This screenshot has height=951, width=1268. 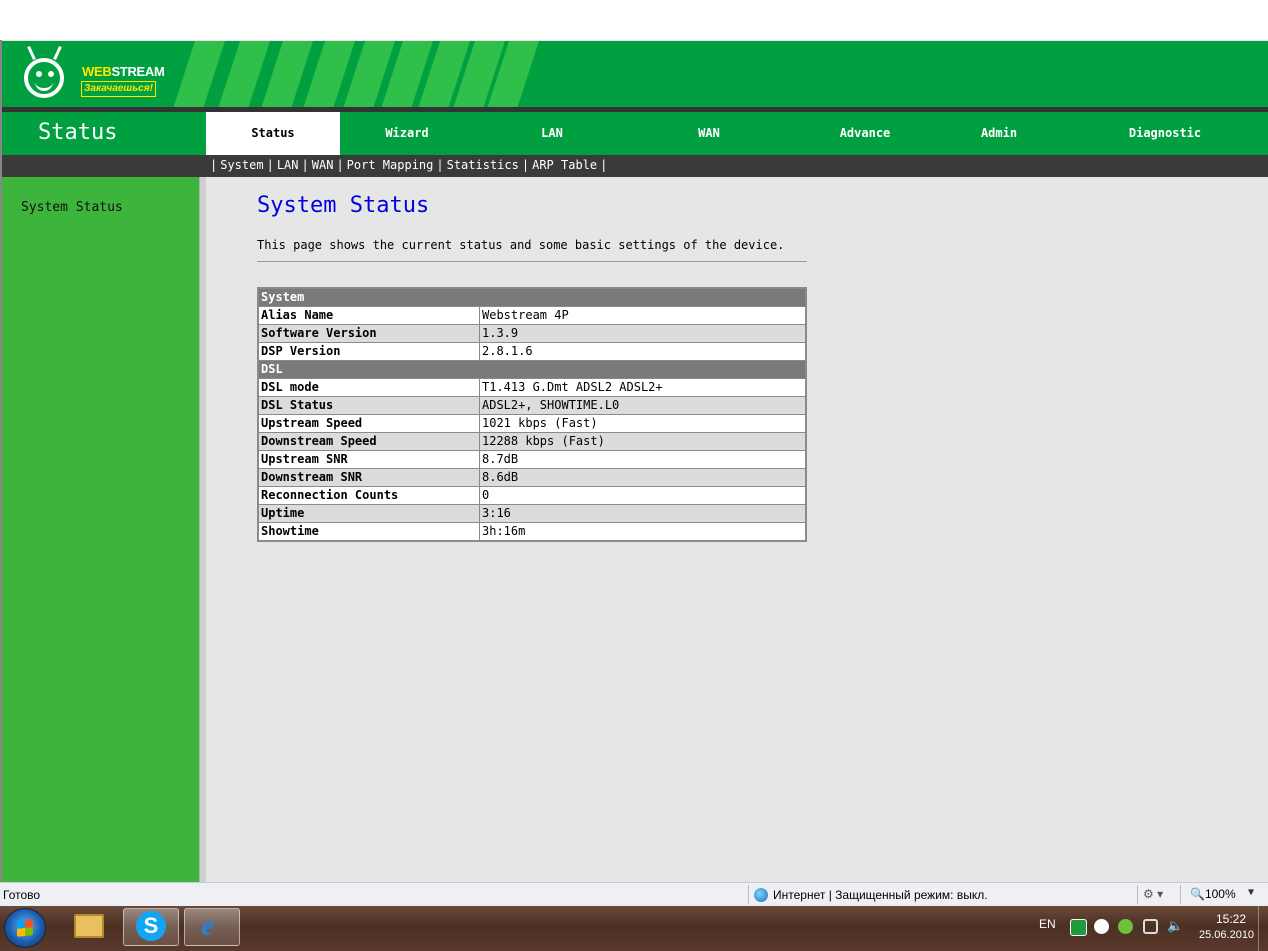 I want to click on row-label: DSP Version, so click(x=368, y=351).